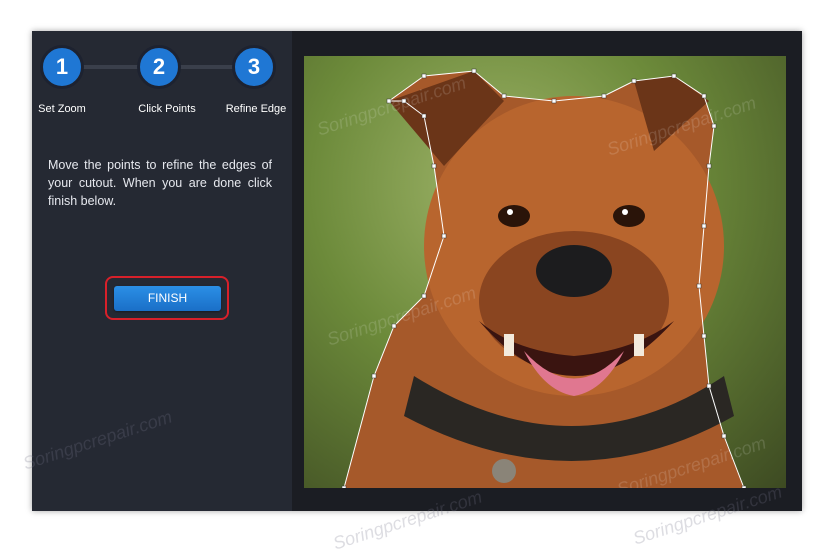 Image resolution: width=834 pixels, height=555 pixels. What do you see at coordinates (159, 67) in the screenshot?
I see `step-2-badge: 2` at bounding box center [159, 67].